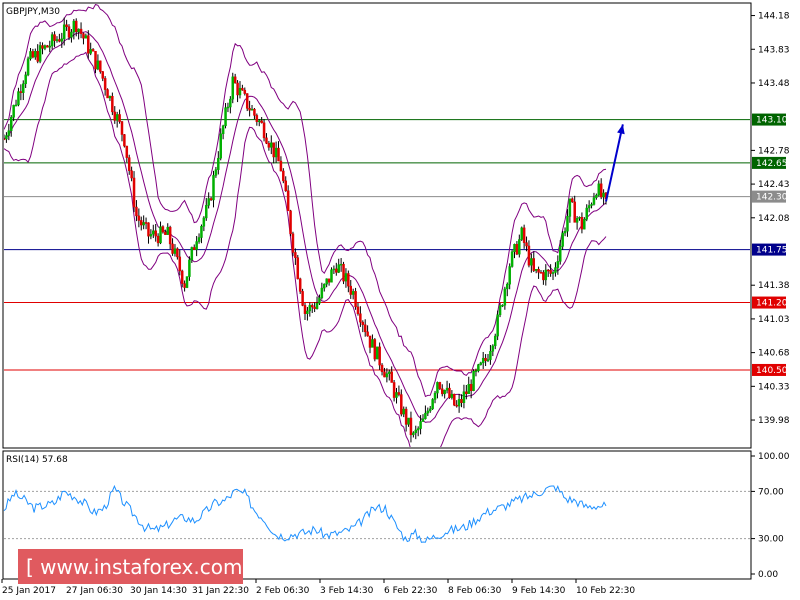  Describe the element at coordinates (283, 591) in the screenshot. I see `time-tick-label: 2 Feb 06:30` at that location.